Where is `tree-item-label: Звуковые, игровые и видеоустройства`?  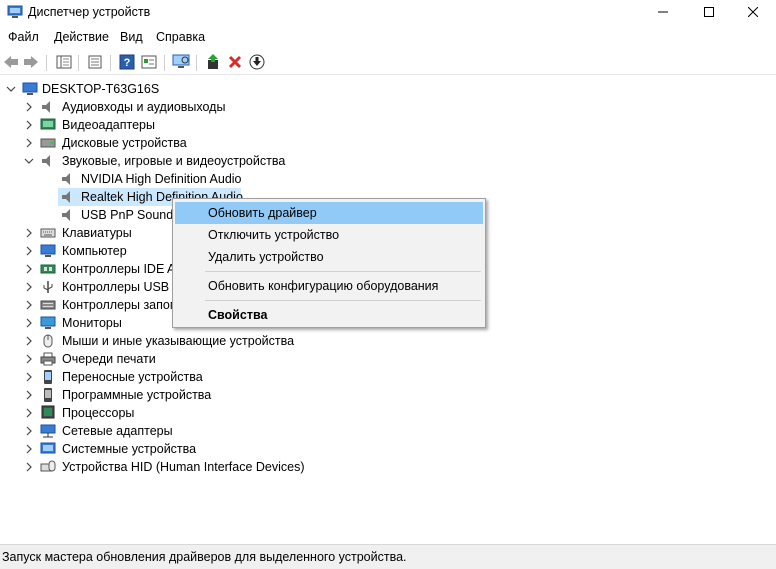 tree-item-label: Звуковые, игровые и видеоустройства is located at coordinates (174, 161).